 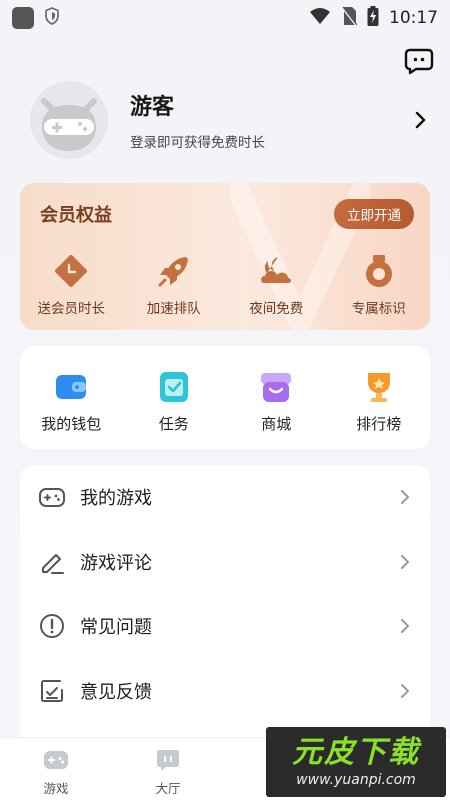 I want to click on vip-item-exclusive-badge: 专属标识, so click(x=379, y=285).